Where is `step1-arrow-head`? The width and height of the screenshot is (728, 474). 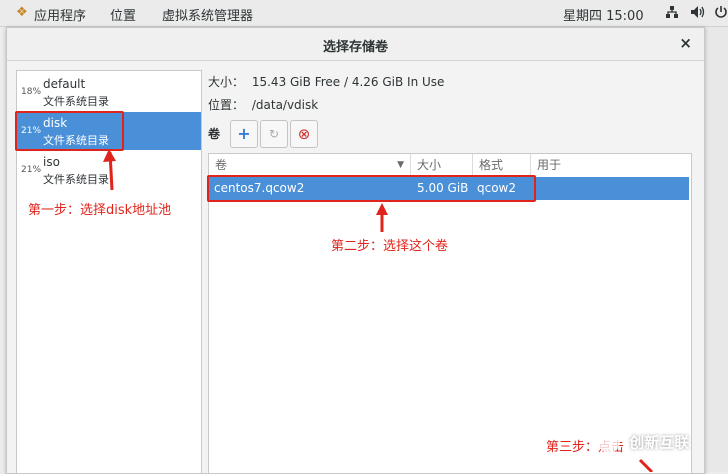
step1-arrow-head is located at coordinates (109, 155).